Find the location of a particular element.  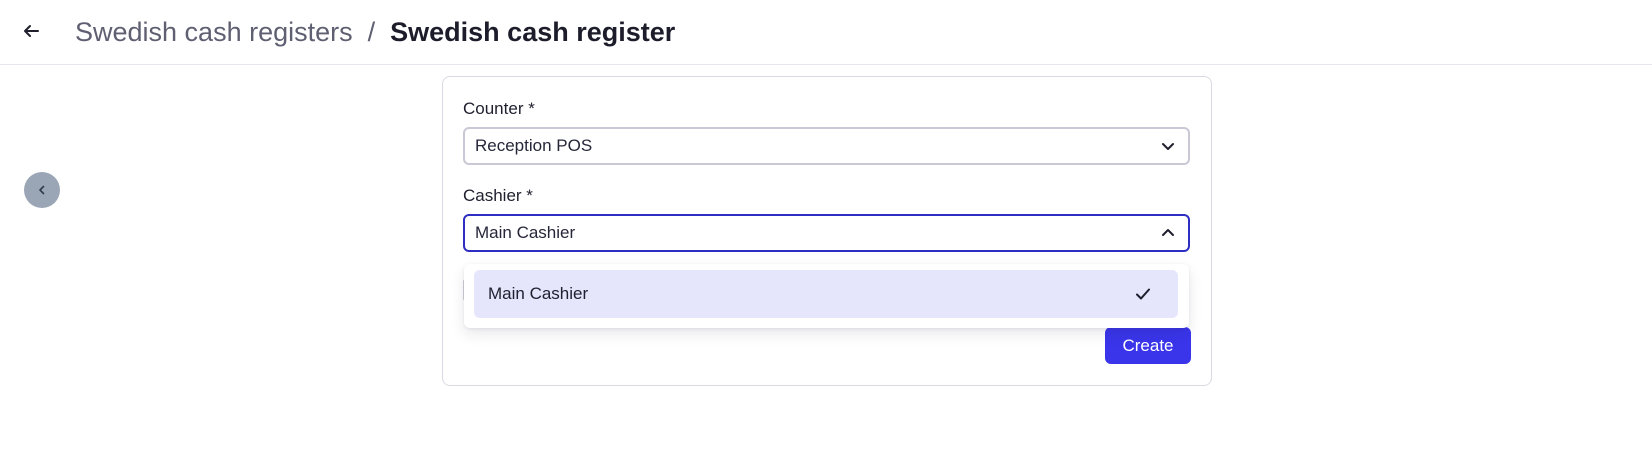

sidebar-toggle-button is located at coordinates (42, 190).